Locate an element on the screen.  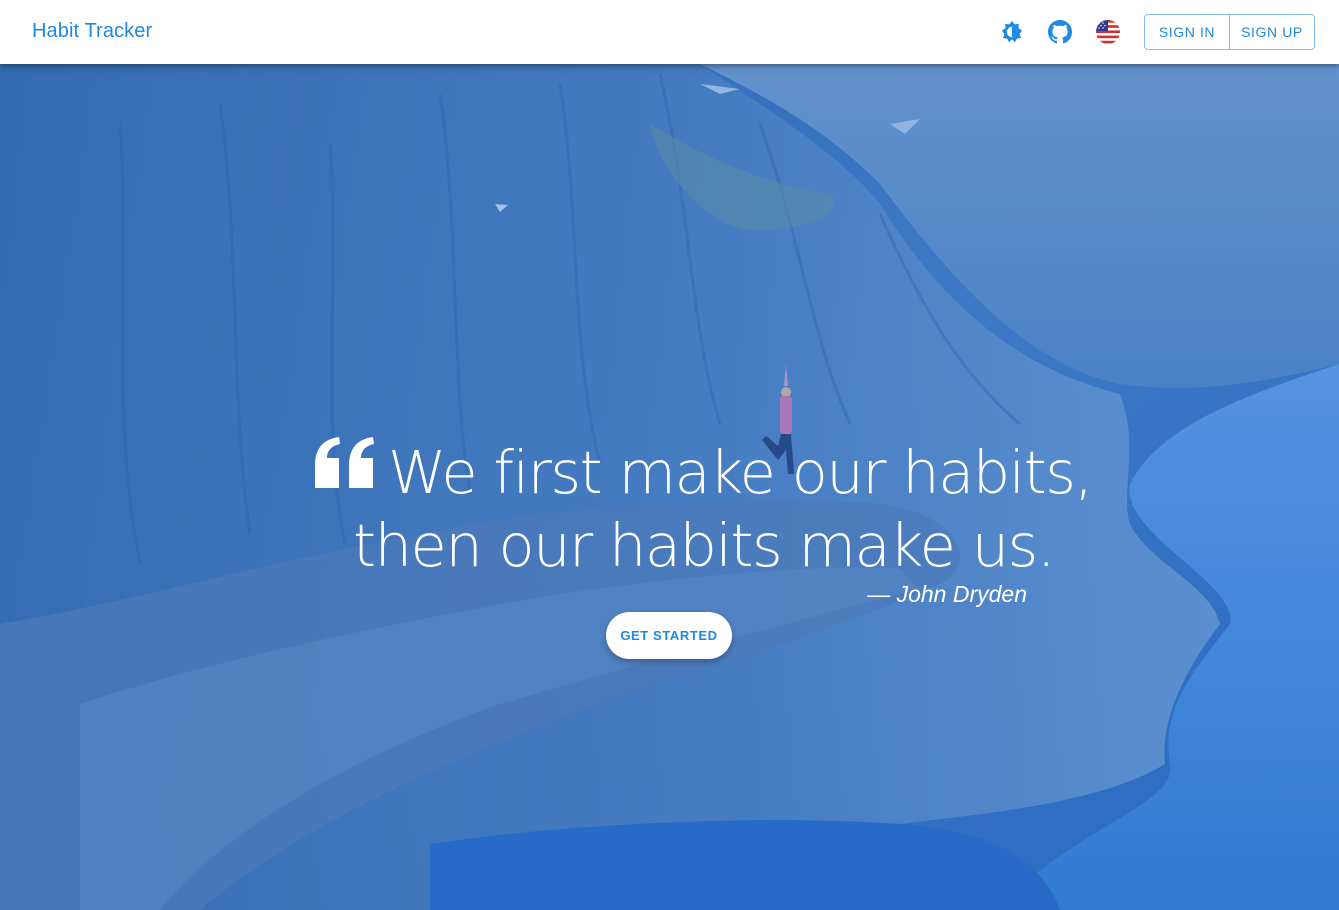
language-button is located at coordinates (1108, 32).